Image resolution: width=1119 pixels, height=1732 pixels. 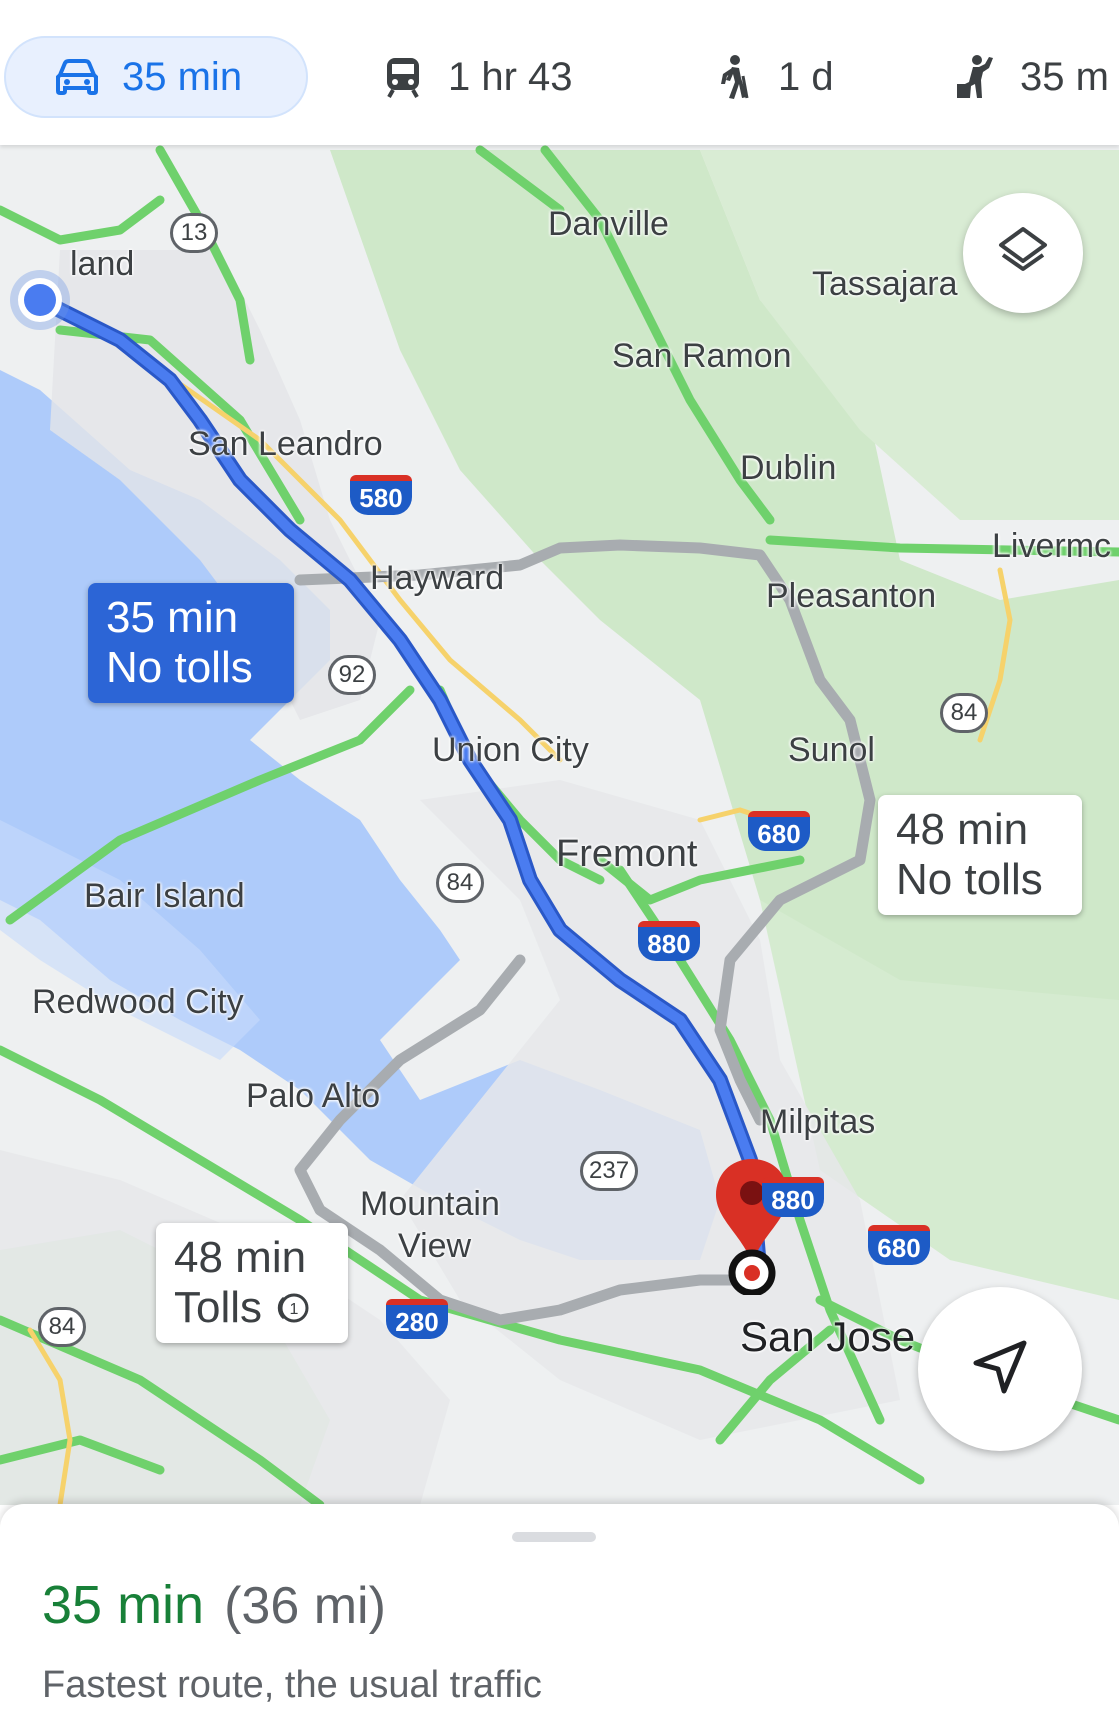 I want to click on mode-tab-rideshare: 35 m, so click(x=1030, y=77).